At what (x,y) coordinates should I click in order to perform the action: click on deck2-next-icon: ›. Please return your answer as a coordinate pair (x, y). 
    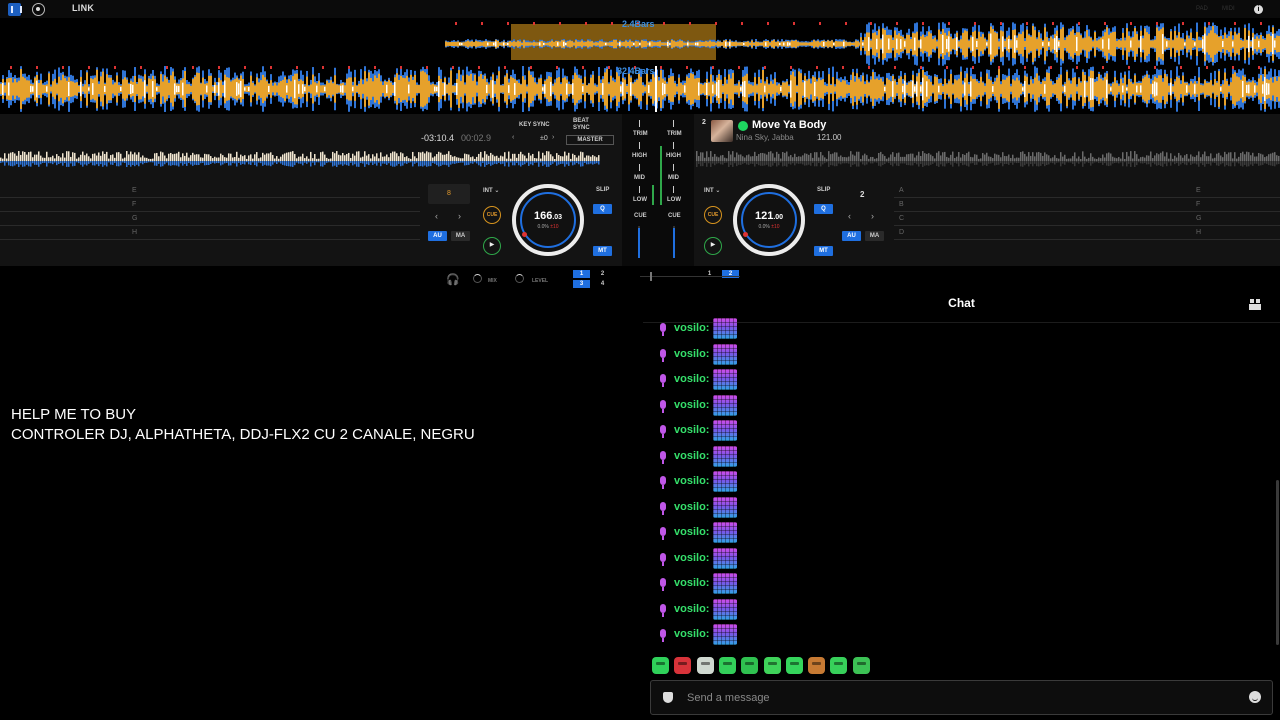
    Looking at the image, I should click on (872, 216).